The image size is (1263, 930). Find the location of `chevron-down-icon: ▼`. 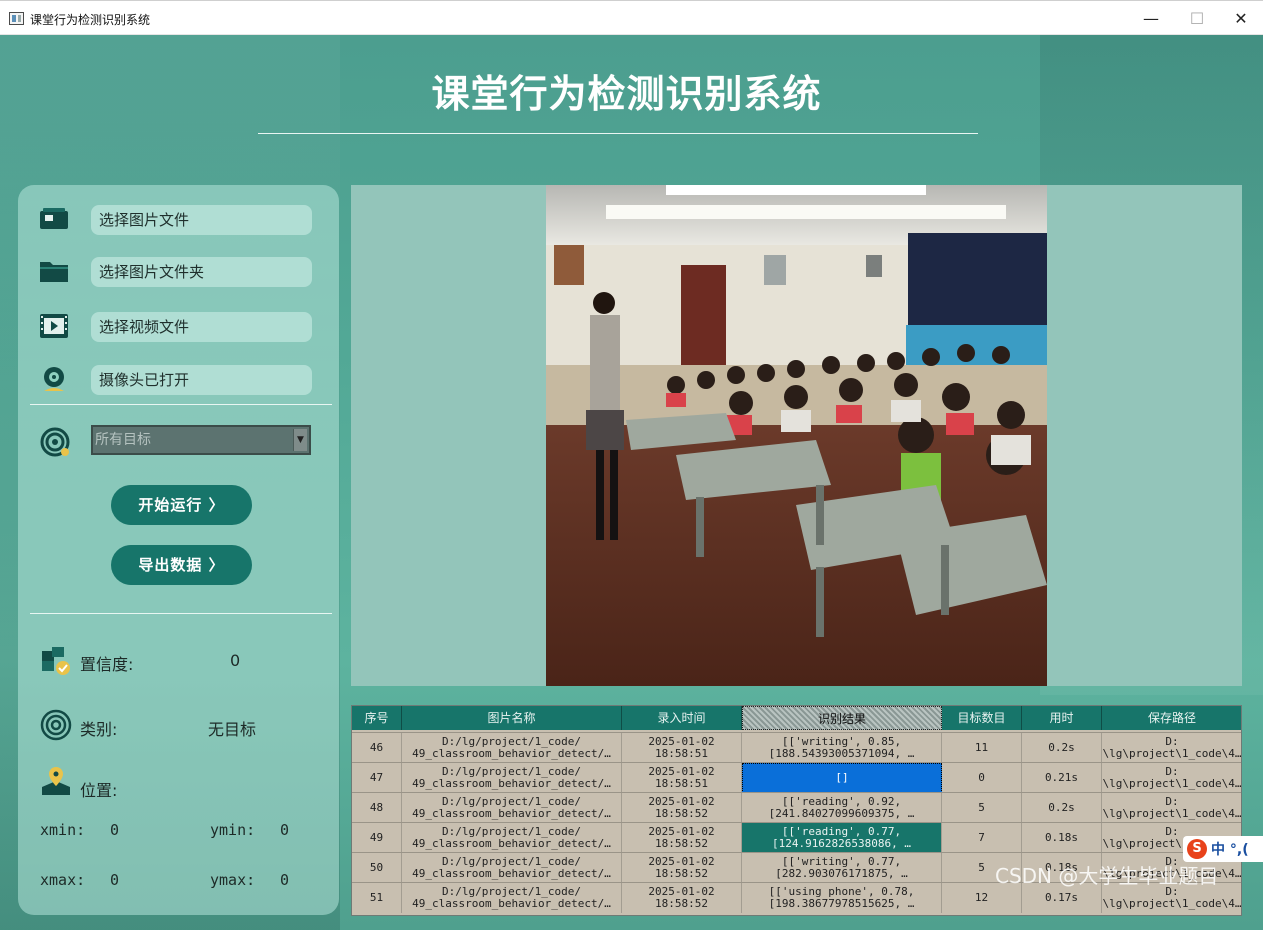

chevron-down-icon: ▼ is located at coordinates (300, 440).